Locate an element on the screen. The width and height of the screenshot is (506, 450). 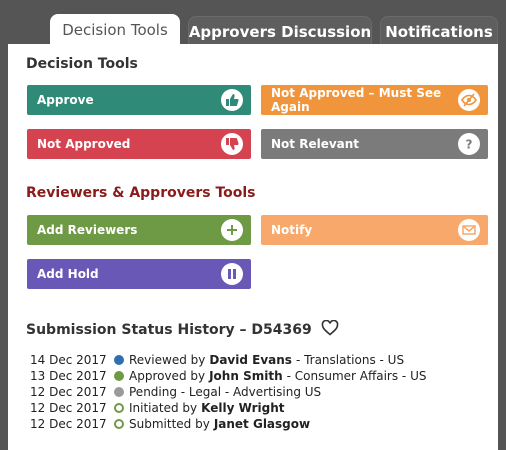
add-reviewers-button: Add Reviewers is located at coordinates (139, 230).